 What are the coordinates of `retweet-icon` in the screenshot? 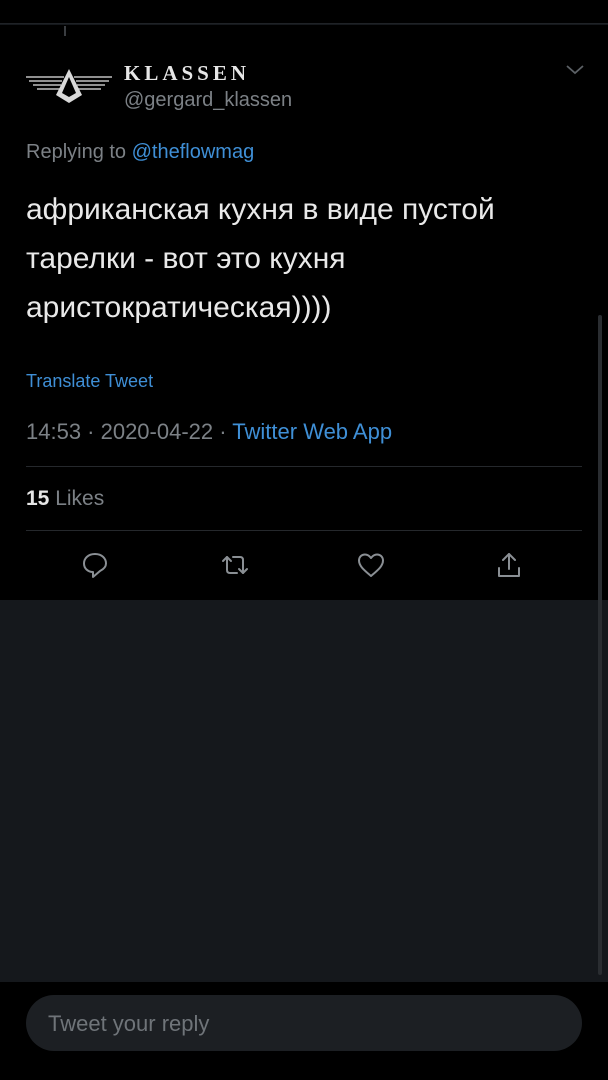 It's located at (235, 565).